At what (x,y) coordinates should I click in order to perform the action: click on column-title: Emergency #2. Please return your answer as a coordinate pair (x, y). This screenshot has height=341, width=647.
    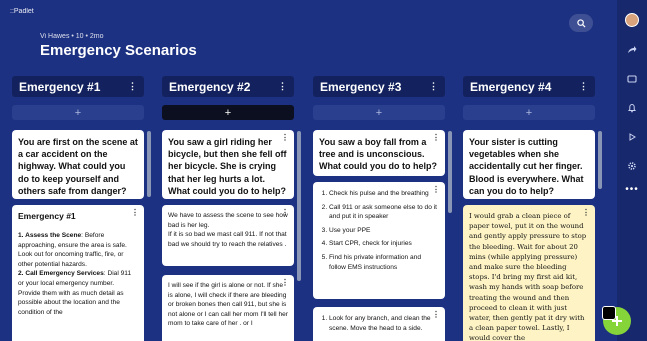
    Looking at the image, I should click on (210, 86).